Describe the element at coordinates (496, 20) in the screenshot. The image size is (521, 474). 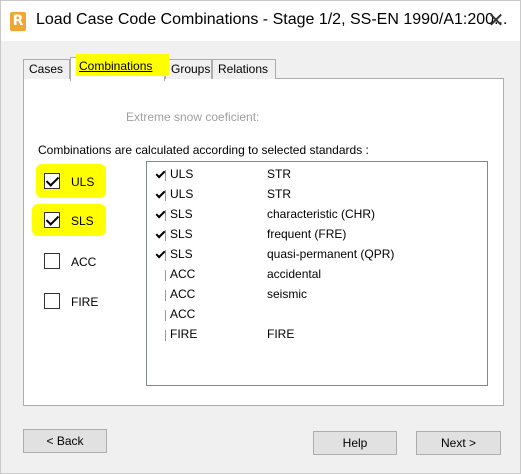
I see `close-icon: ✕` at that location.